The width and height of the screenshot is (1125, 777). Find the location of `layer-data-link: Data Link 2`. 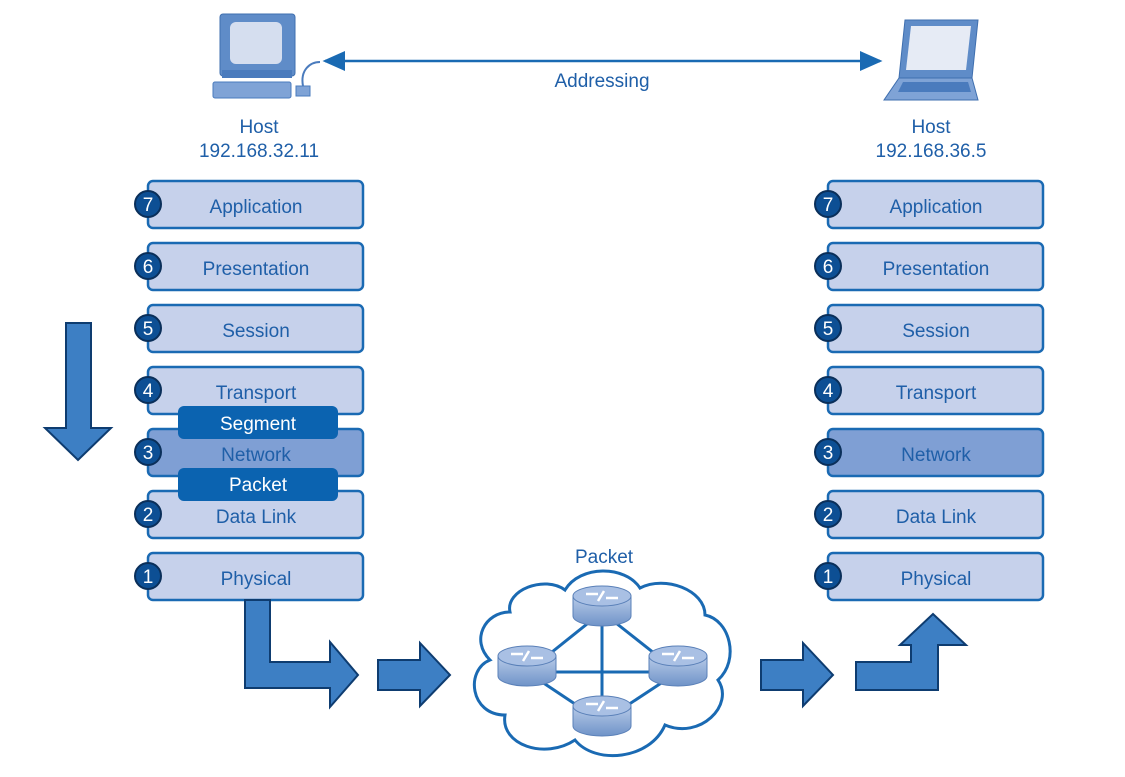

layer-data-link: Data Link 2 is located at coordinates (929, 514).